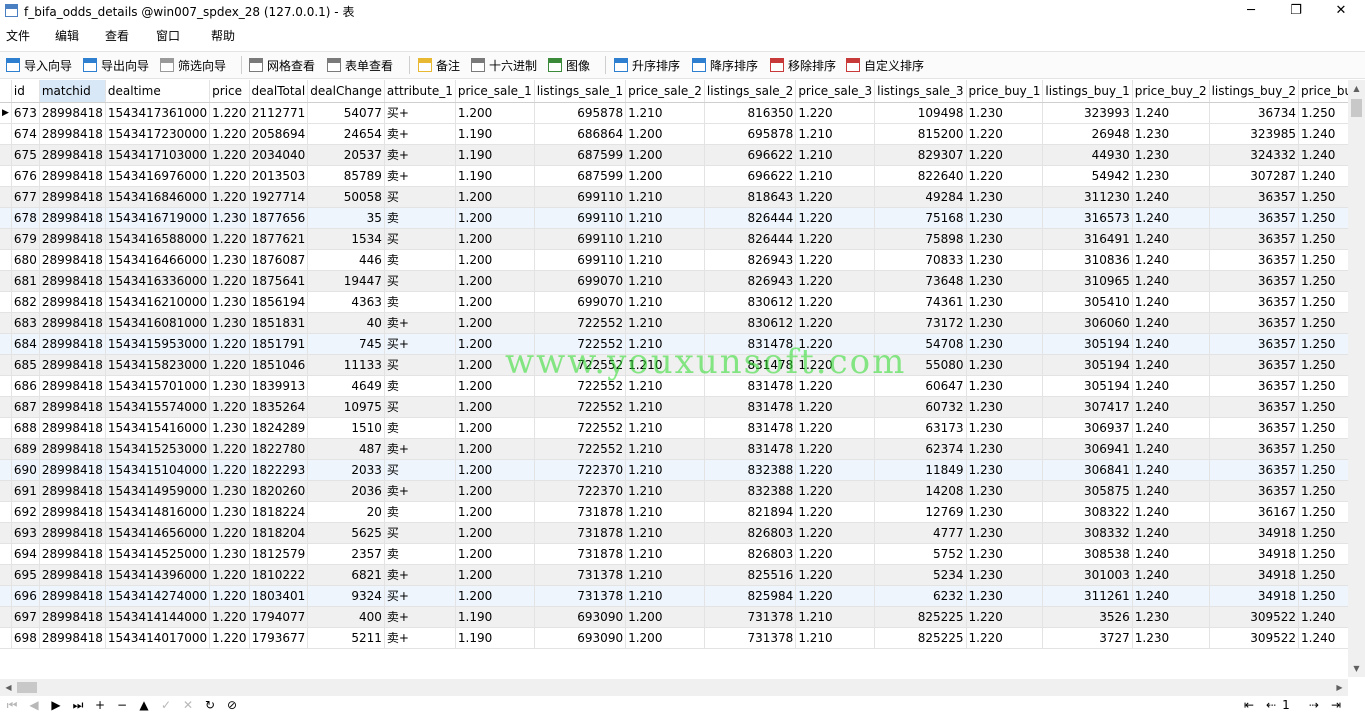 The width and height of the screenshot is (1365, 715). What do you see at coordinates (920, 176) in the screenshot?
I see `cell-listings-sale-3: 822640` at bounding box center [920, 176].